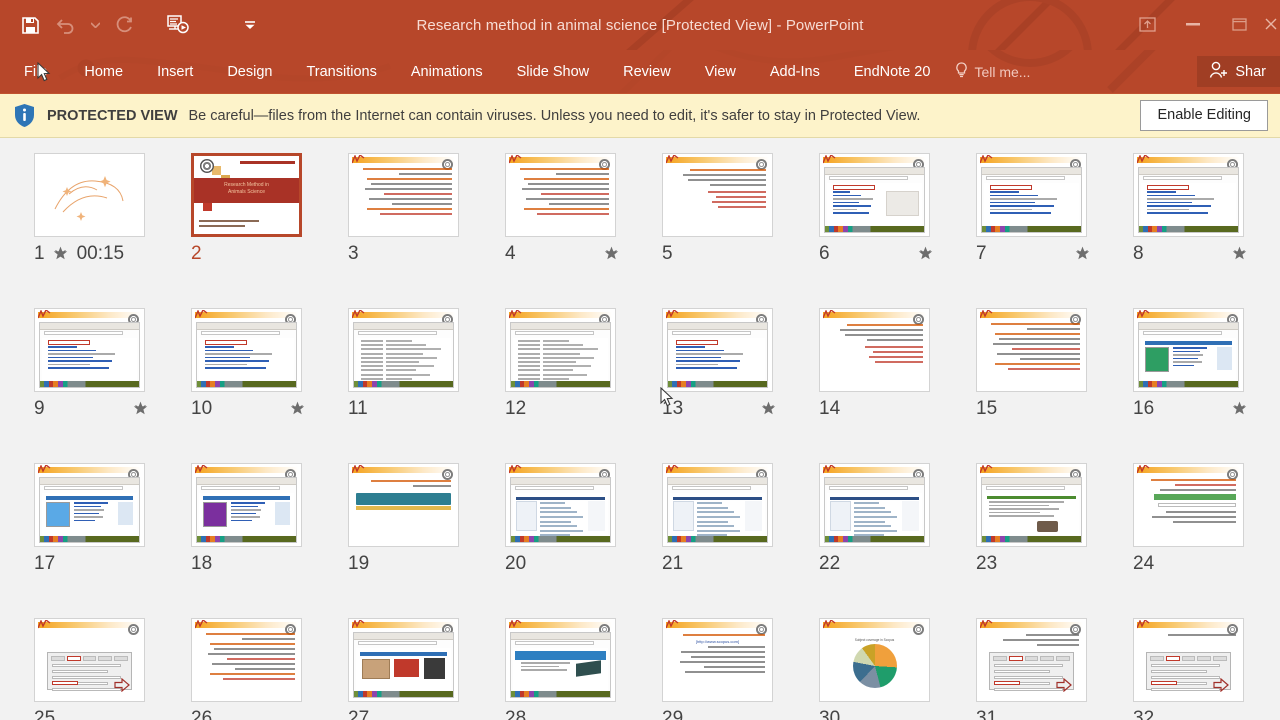 The image size is (1280, 720). I want to click on slide-thumbnail-22: 22, so click(879, 538).